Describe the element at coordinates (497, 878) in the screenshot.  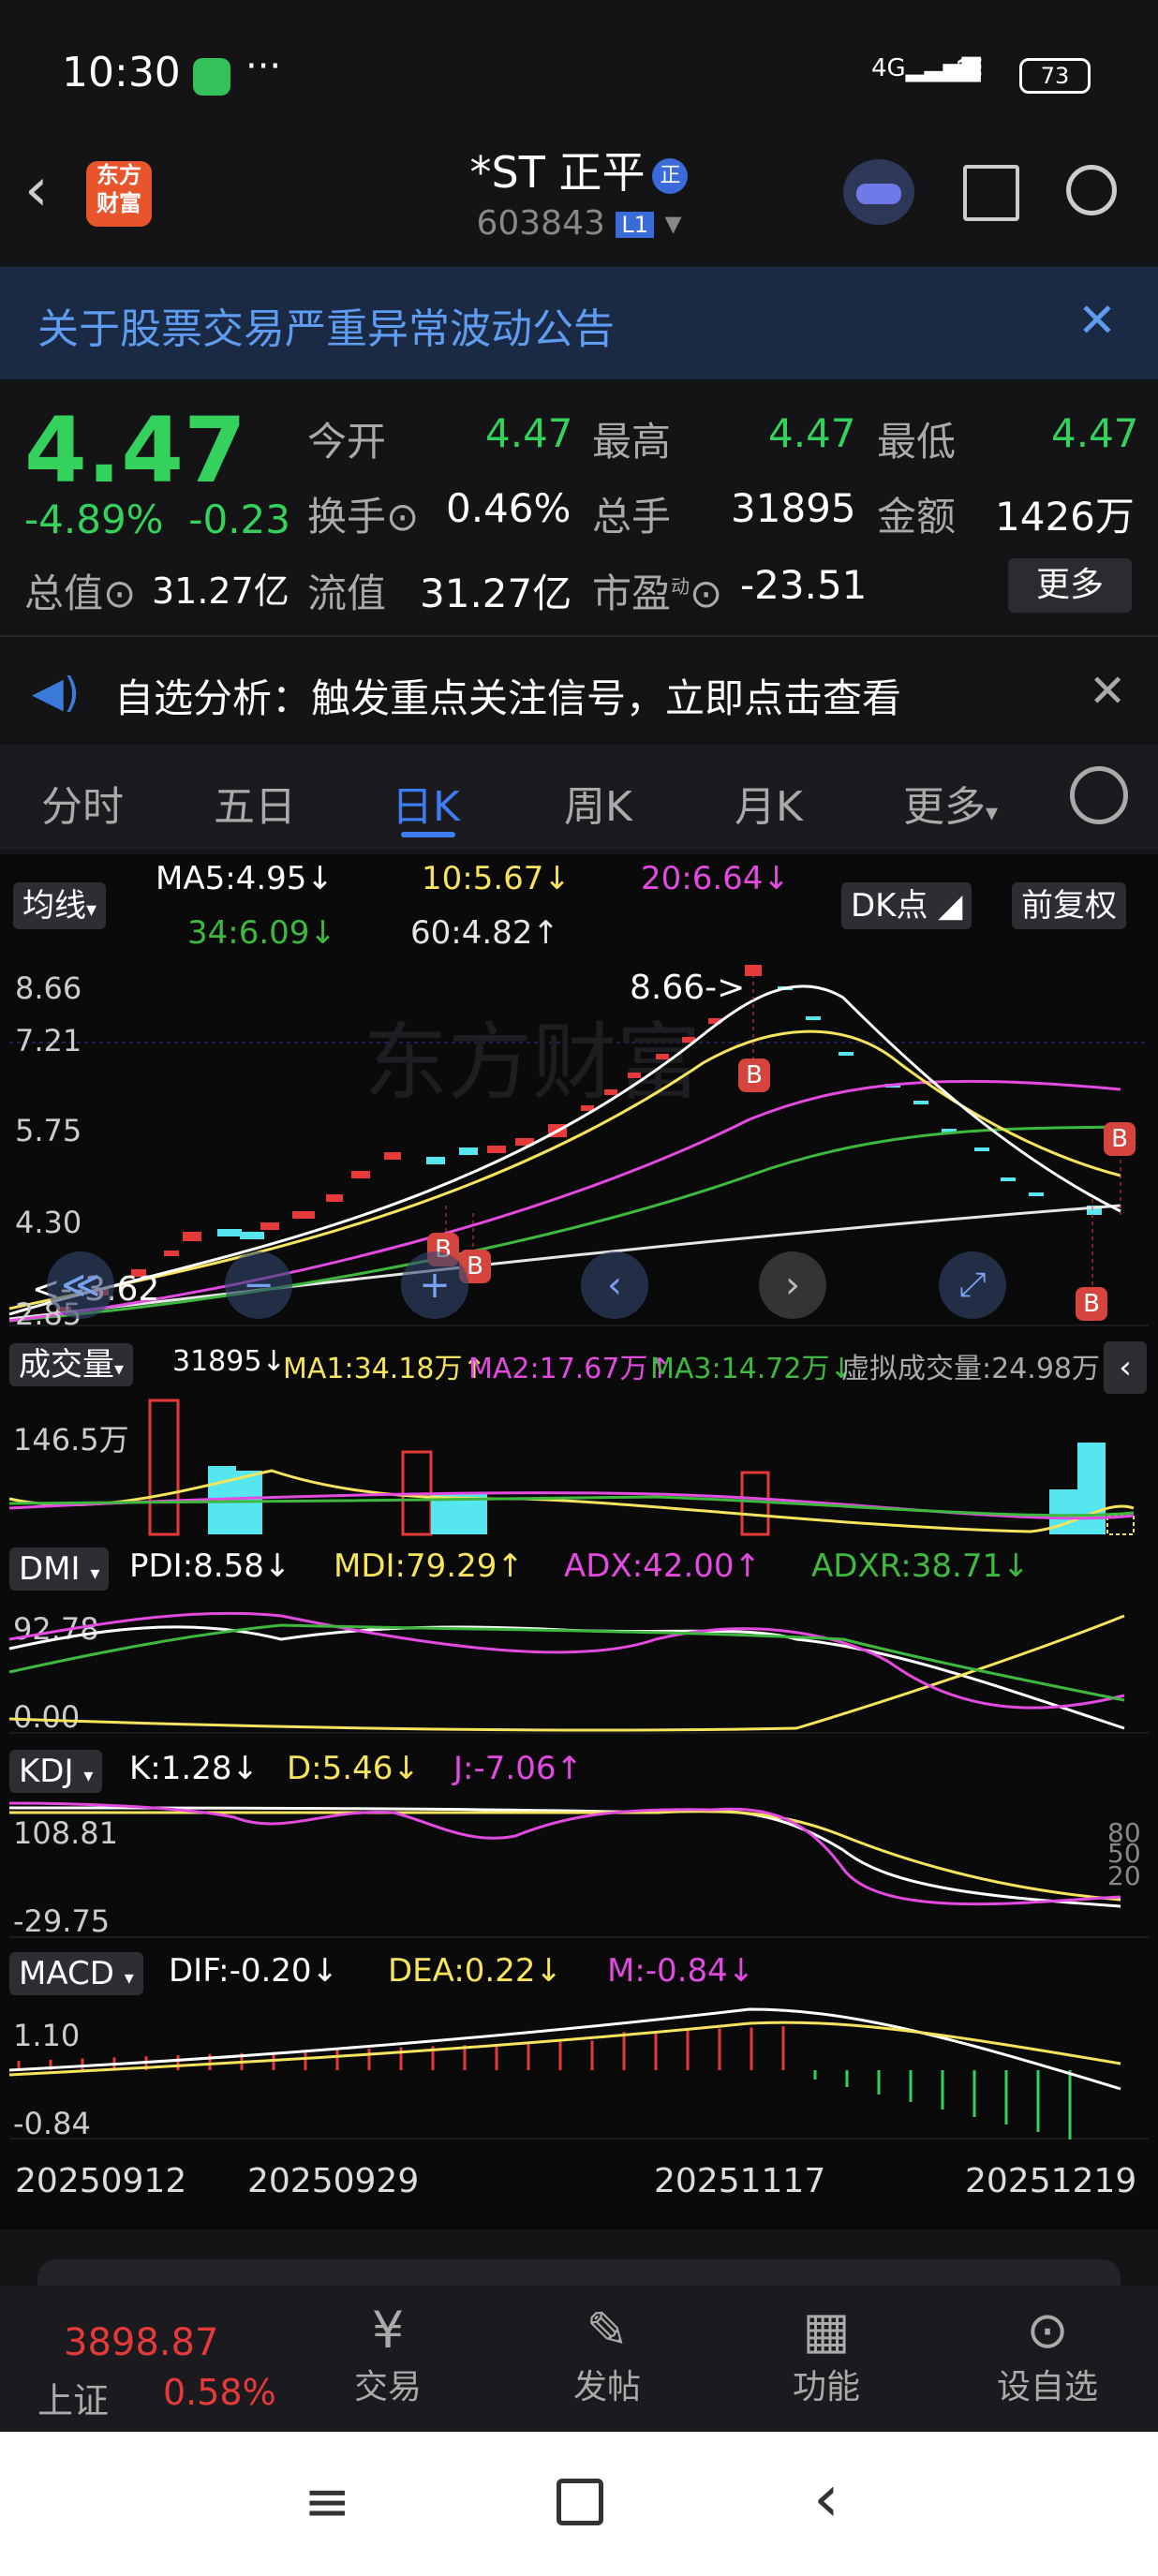
I see `ma10-value: 10:5.67↓` at that location.